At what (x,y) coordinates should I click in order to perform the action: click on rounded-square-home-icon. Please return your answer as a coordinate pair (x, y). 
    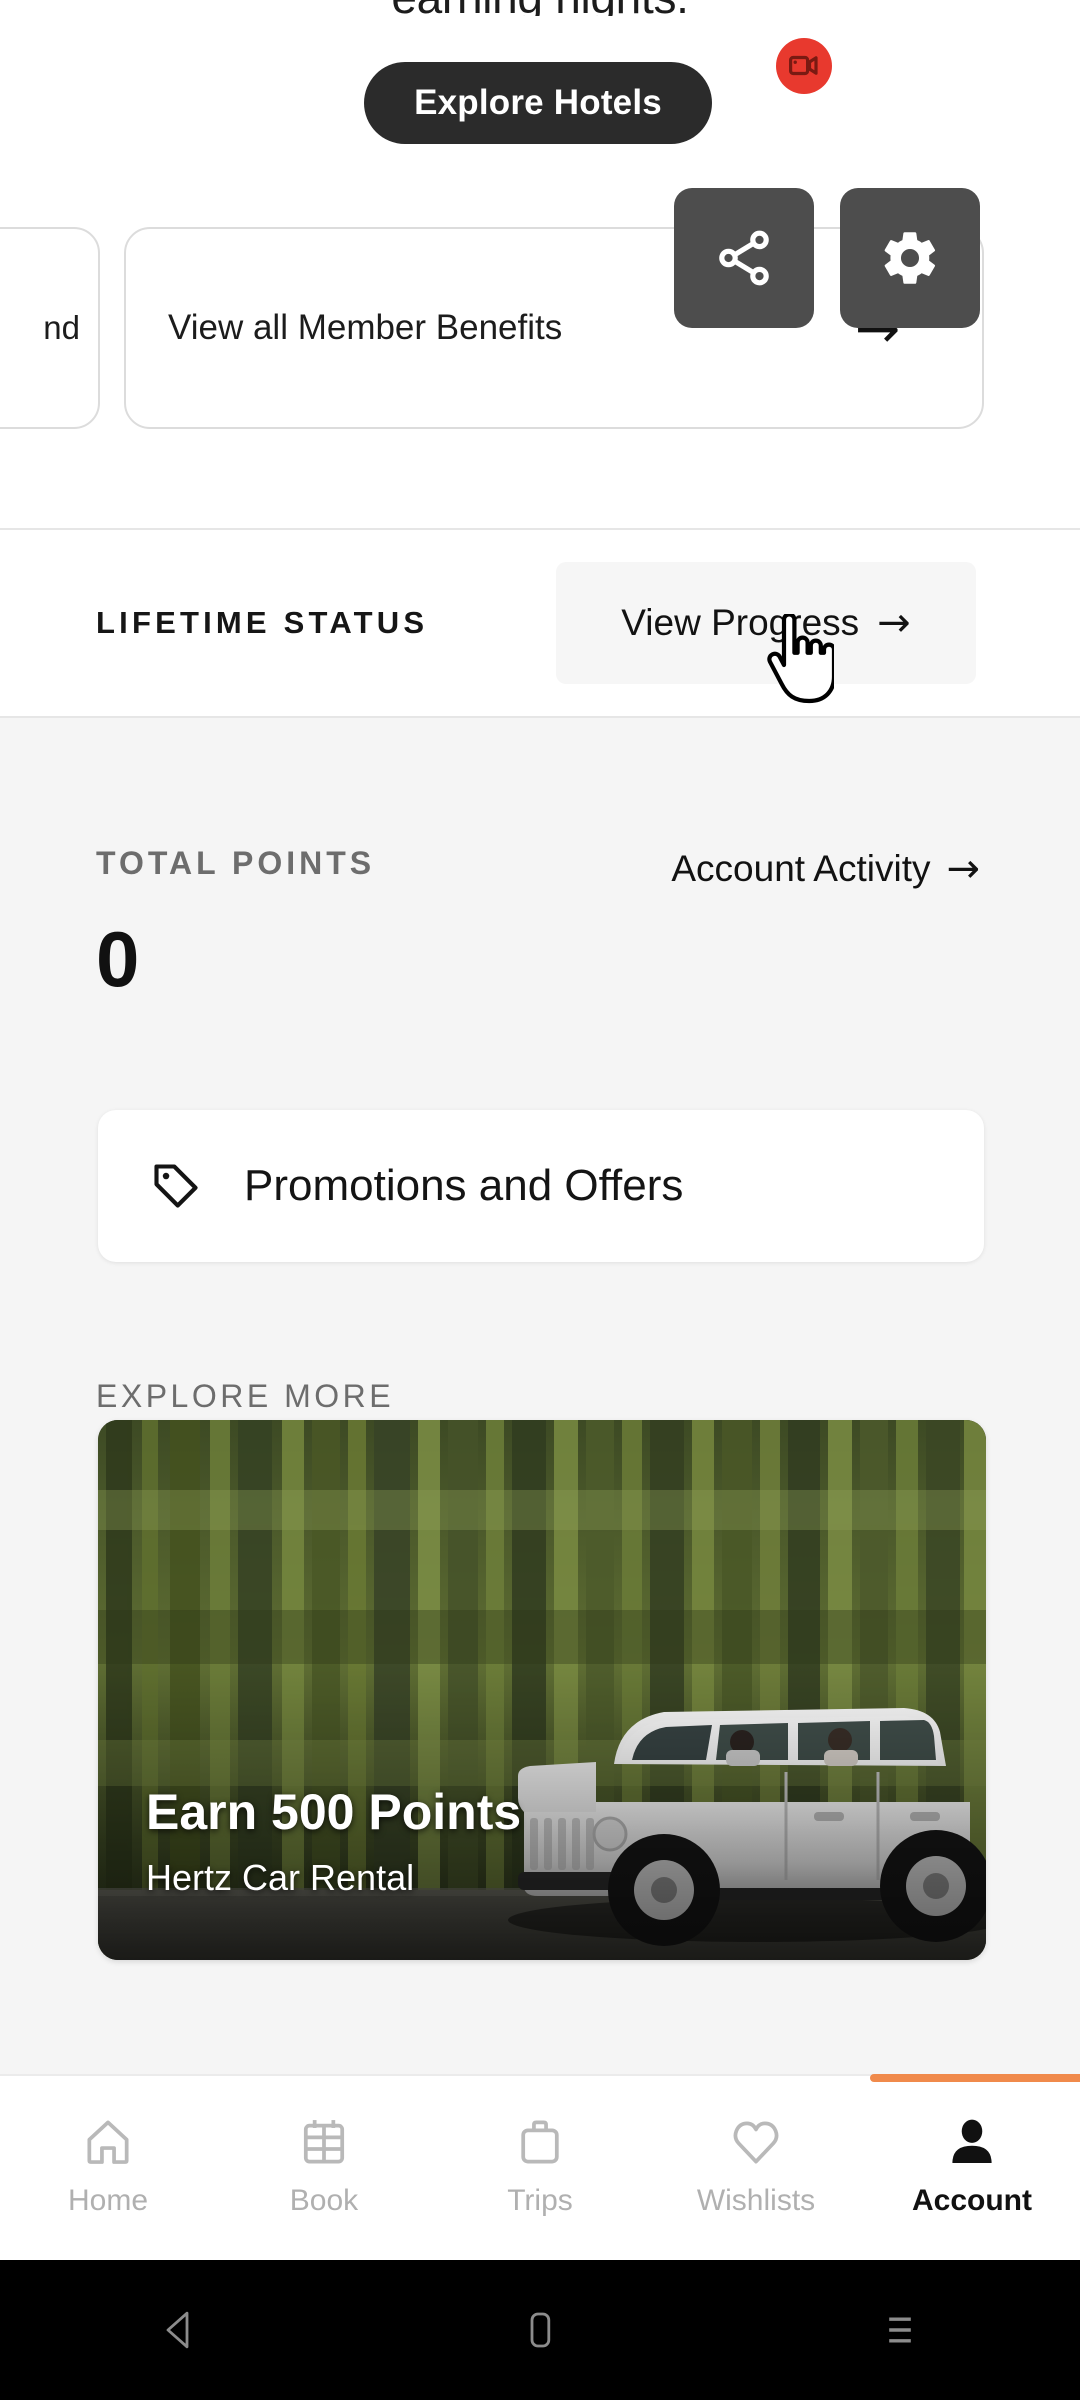
    Looking at the image, I should click on (540, 2330).